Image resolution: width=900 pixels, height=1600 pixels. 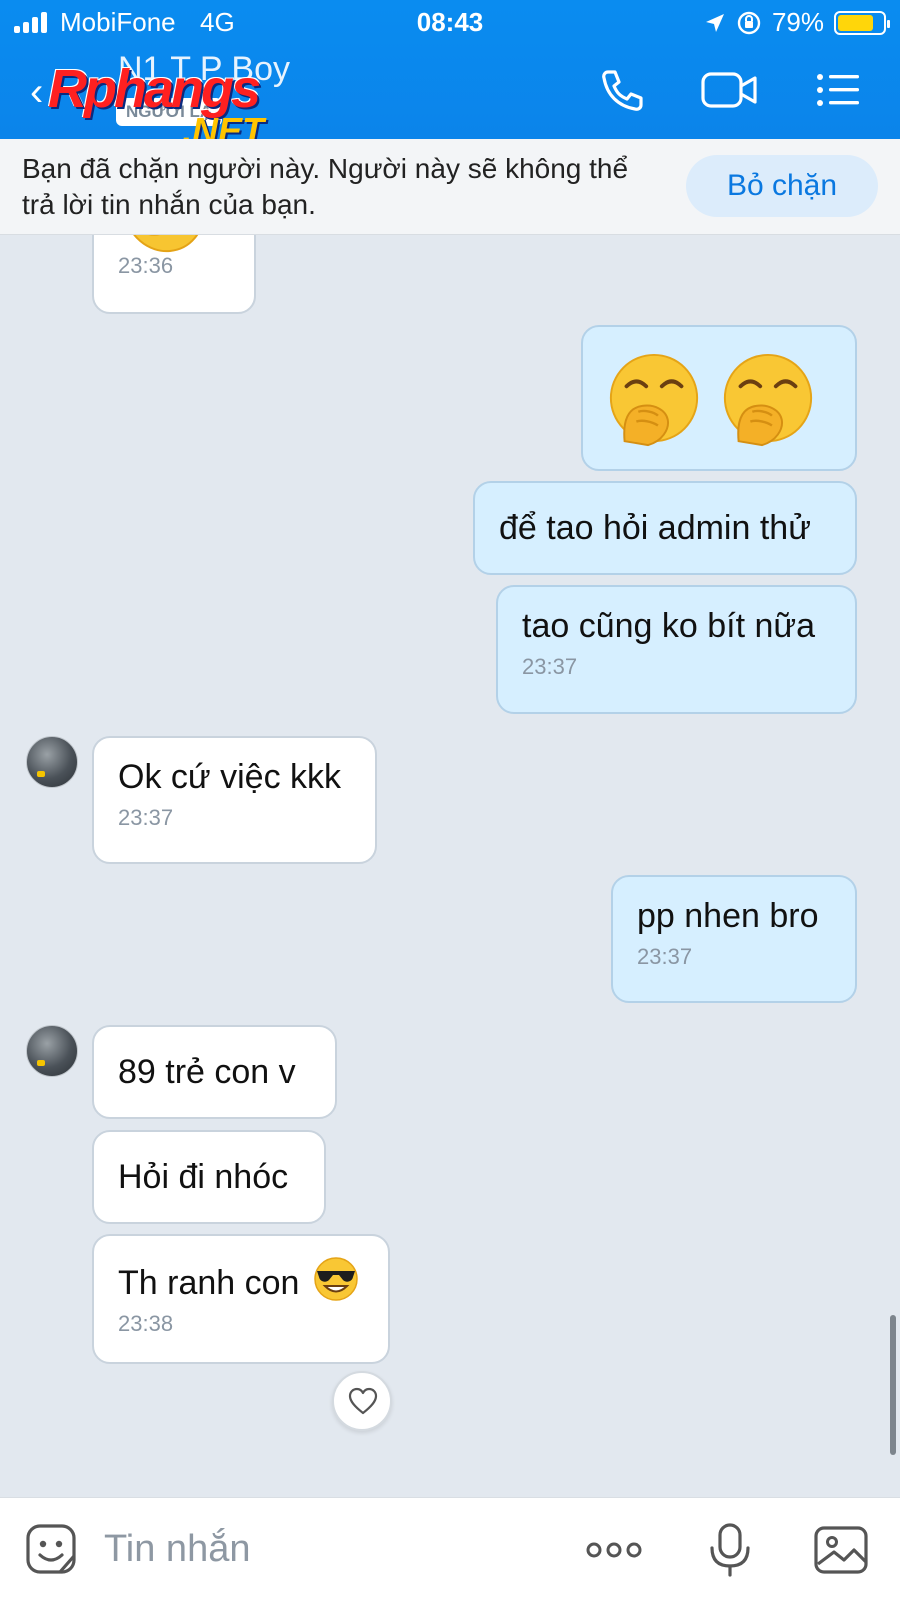 I want to click on heart-icon, so click(x=363, y=1401).